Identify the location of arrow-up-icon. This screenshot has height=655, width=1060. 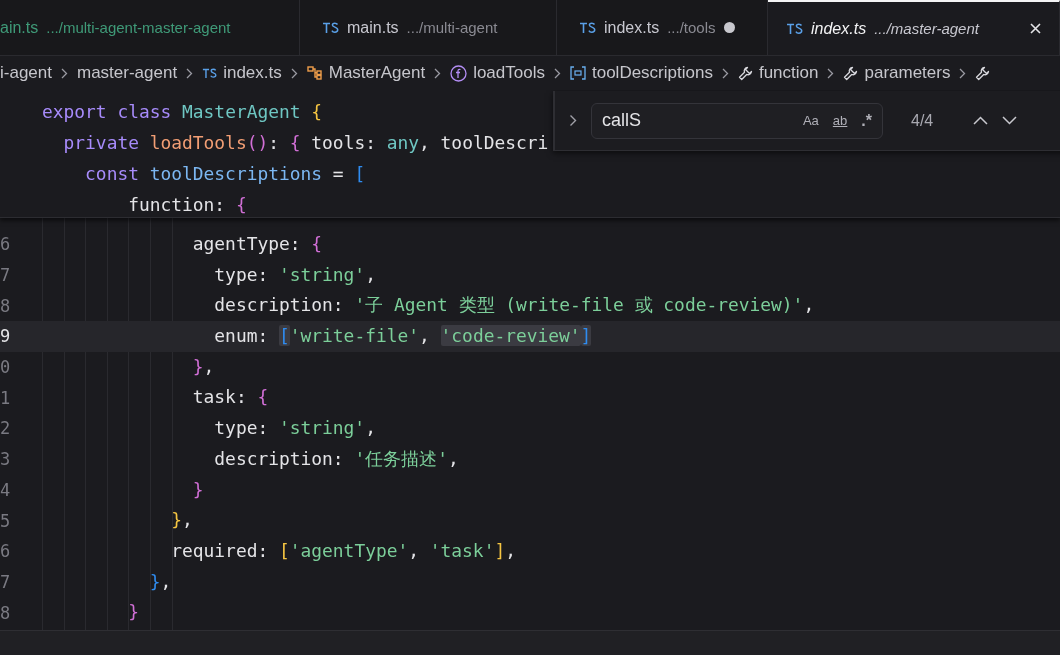
(981, 120).